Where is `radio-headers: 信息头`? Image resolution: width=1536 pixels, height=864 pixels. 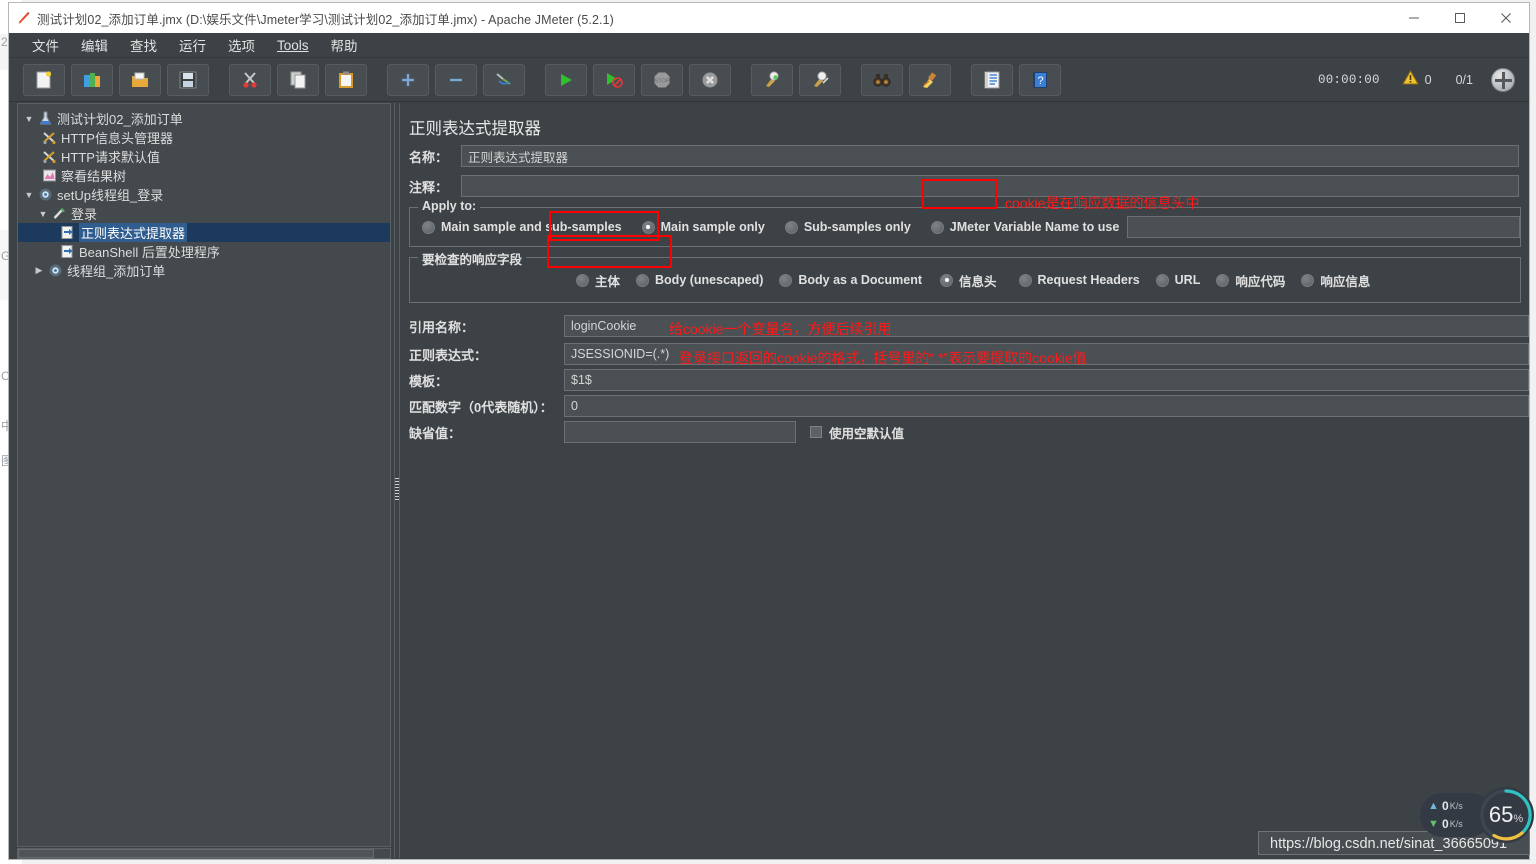
radio-headers: 信息头 is located at coordinates (968, 280).